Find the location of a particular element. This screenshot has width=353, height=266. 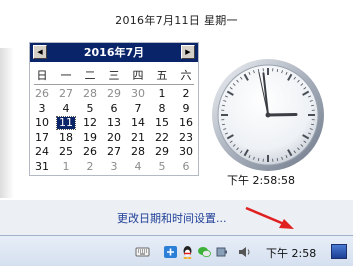

wechat-icon is located at coordinates (204, 252).